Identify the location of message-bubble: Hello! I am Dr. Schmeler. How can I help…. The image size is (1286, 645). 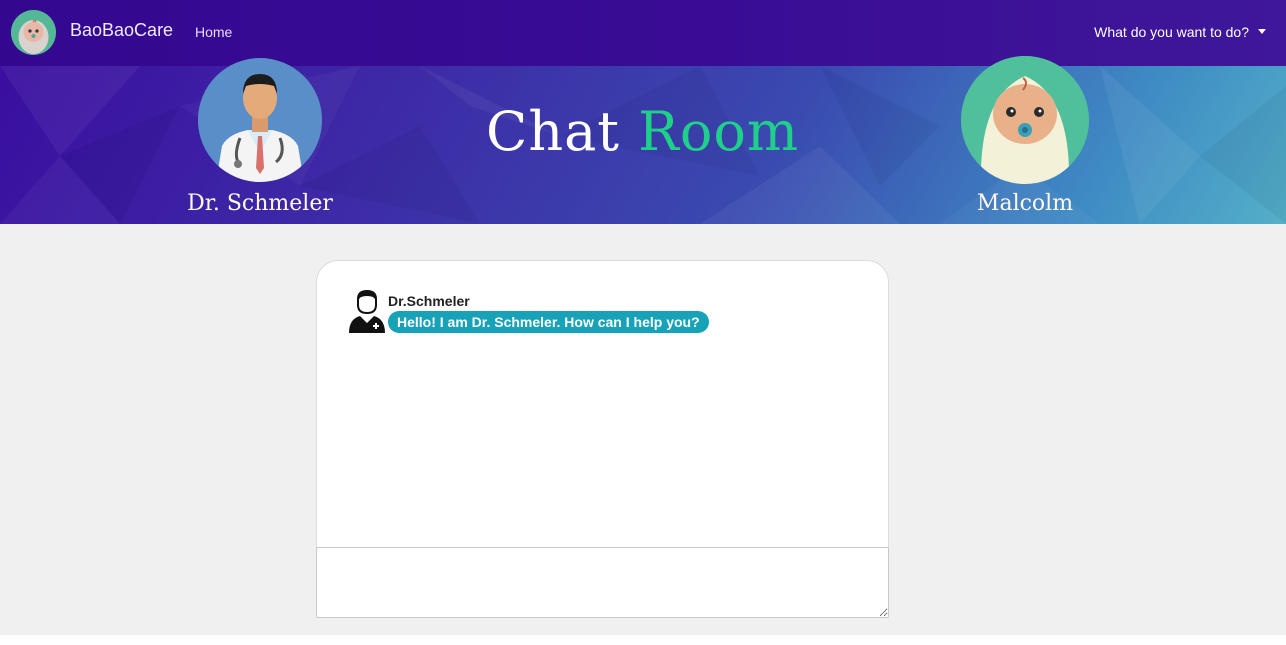
(548, 322).